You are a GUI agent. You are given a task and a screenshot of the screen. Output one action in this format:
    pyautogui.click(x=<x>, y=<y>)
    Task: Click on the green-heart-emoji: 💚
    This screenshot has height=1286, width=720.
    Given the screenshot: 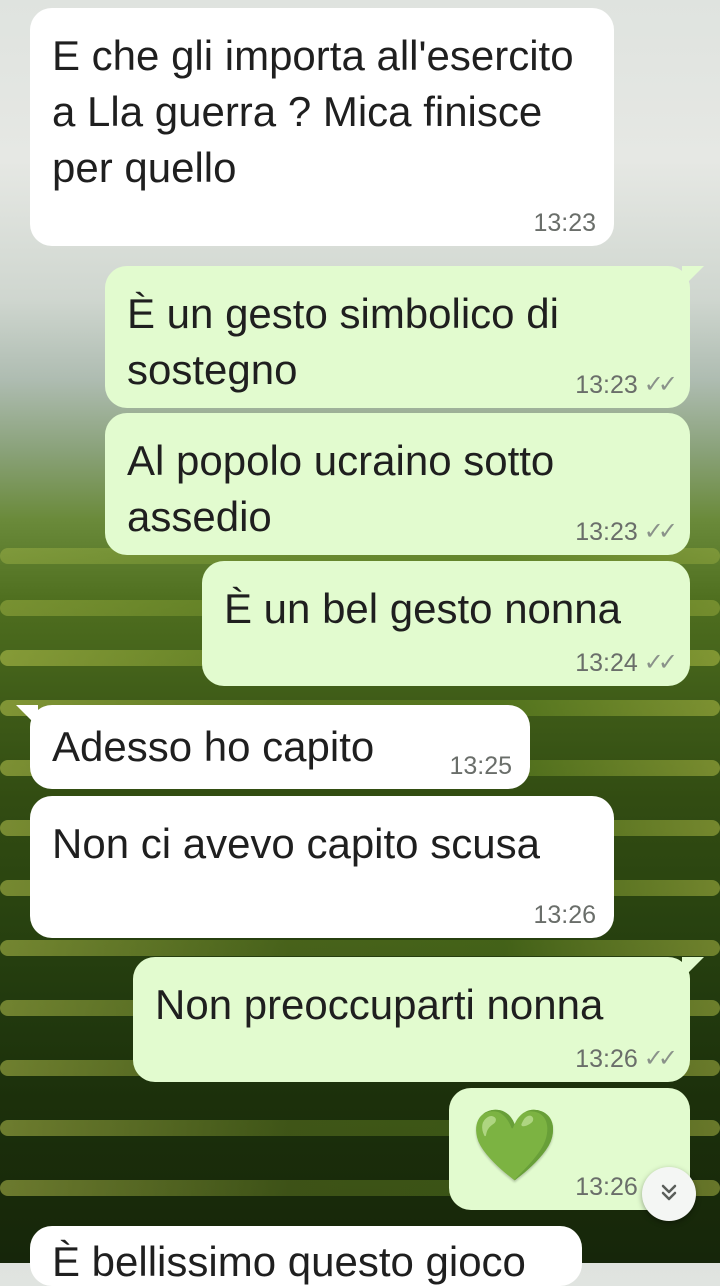 What is the action you would take?
    pyautogui.click(x=515, y=1145)
    